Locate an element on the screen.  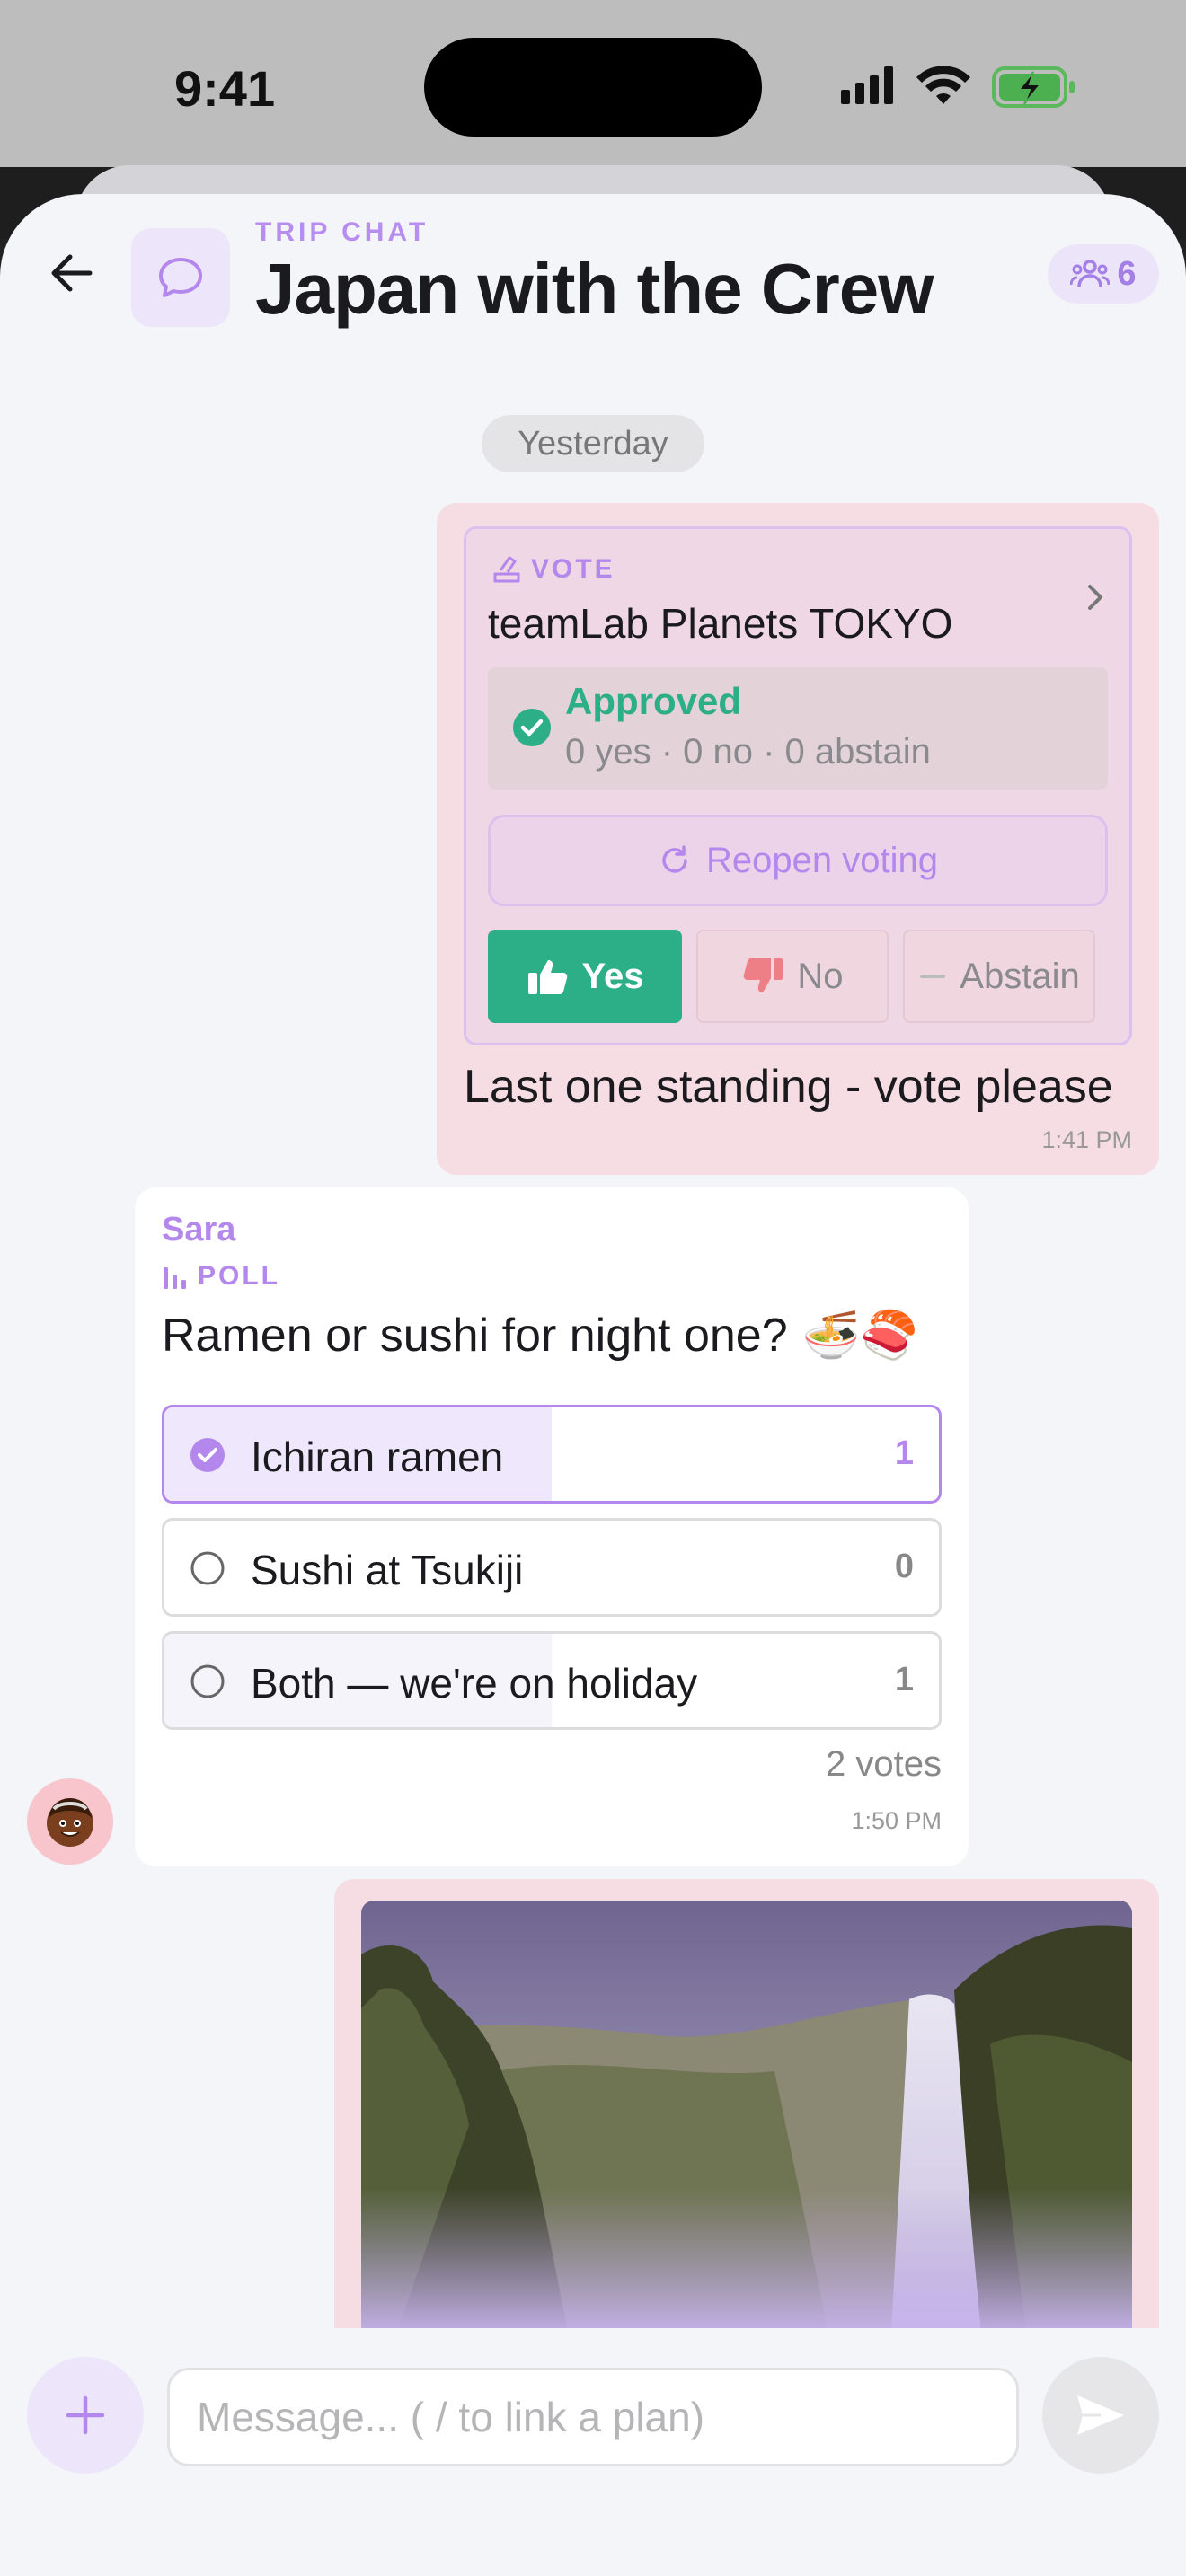
chat-bubble-icon is located at coordinates (180, 277).